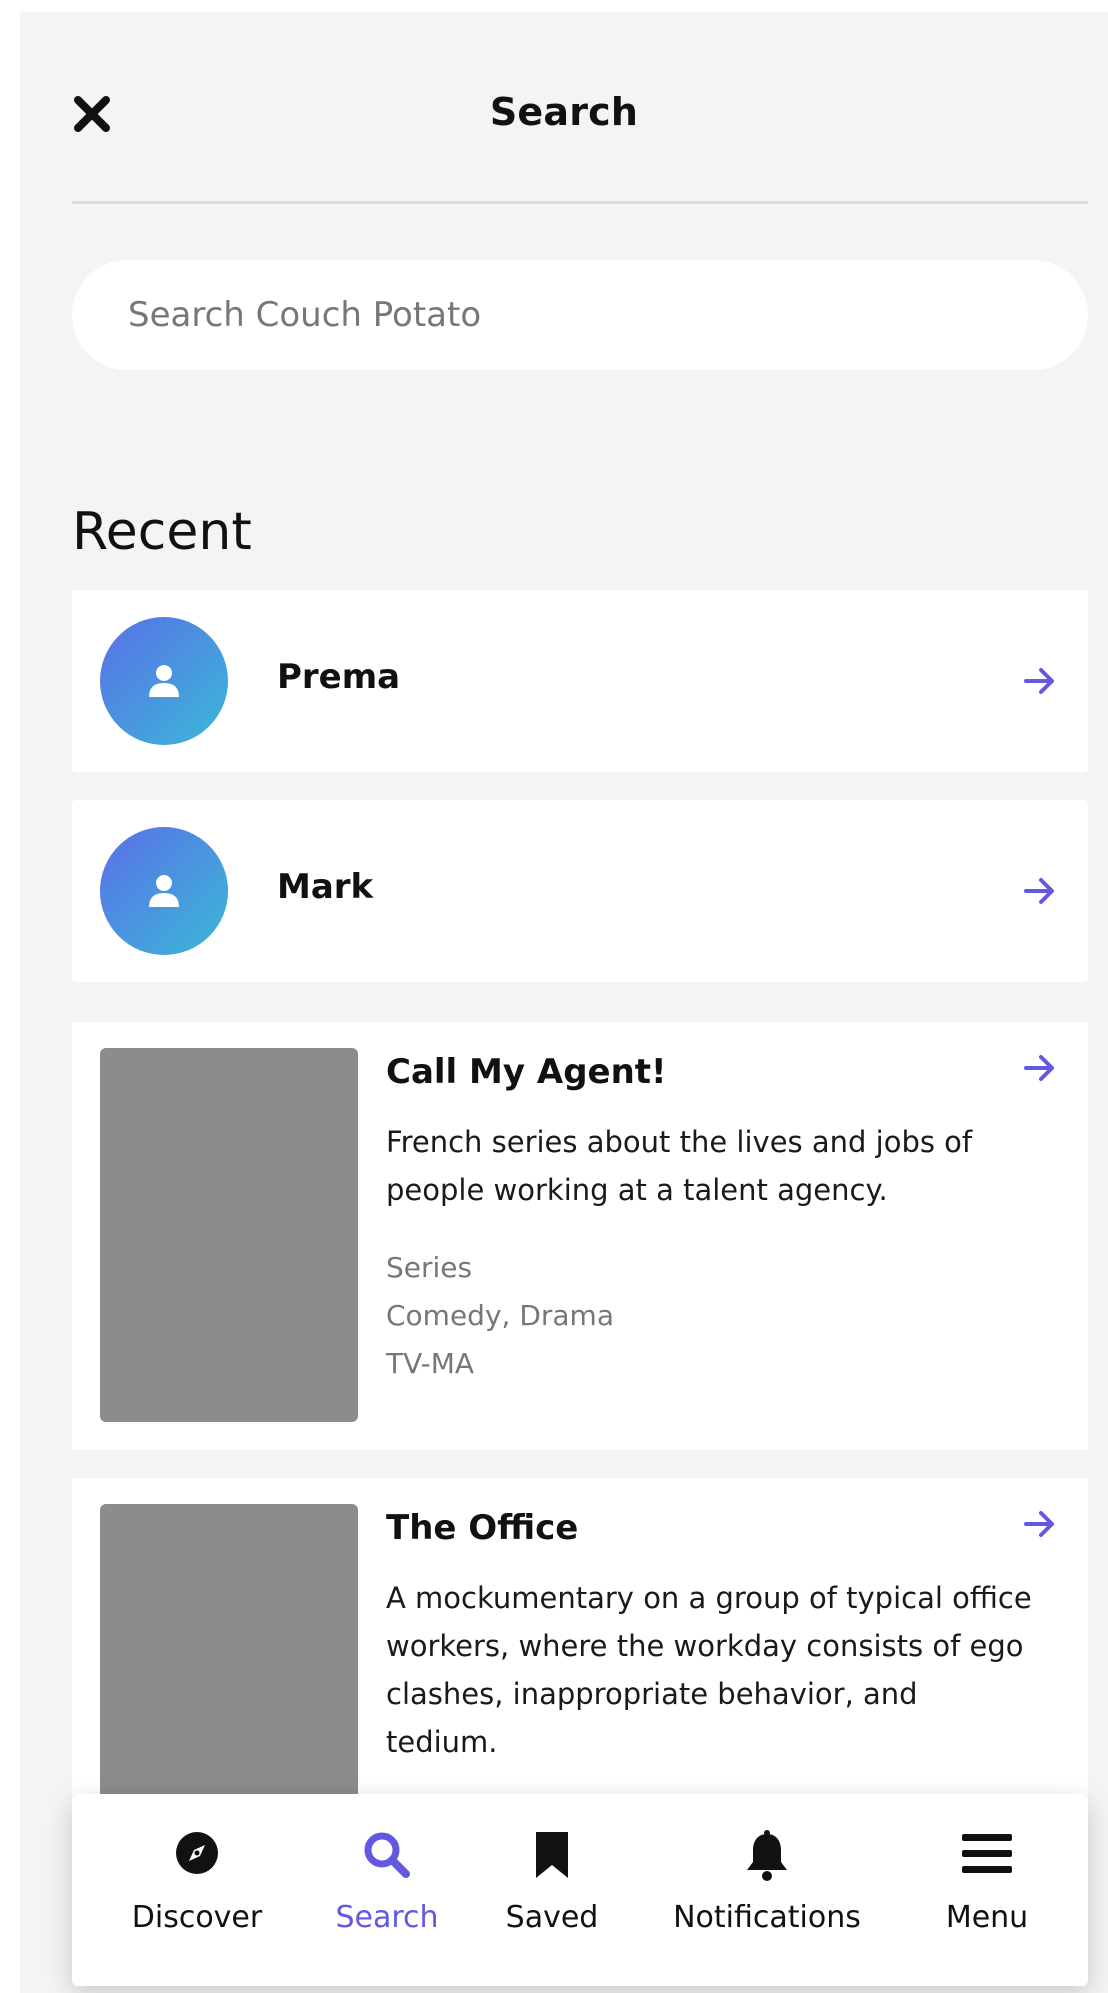  Describe the element at coordinates (564, 112) in the screenshot. I see `page-title: Search` at that location.